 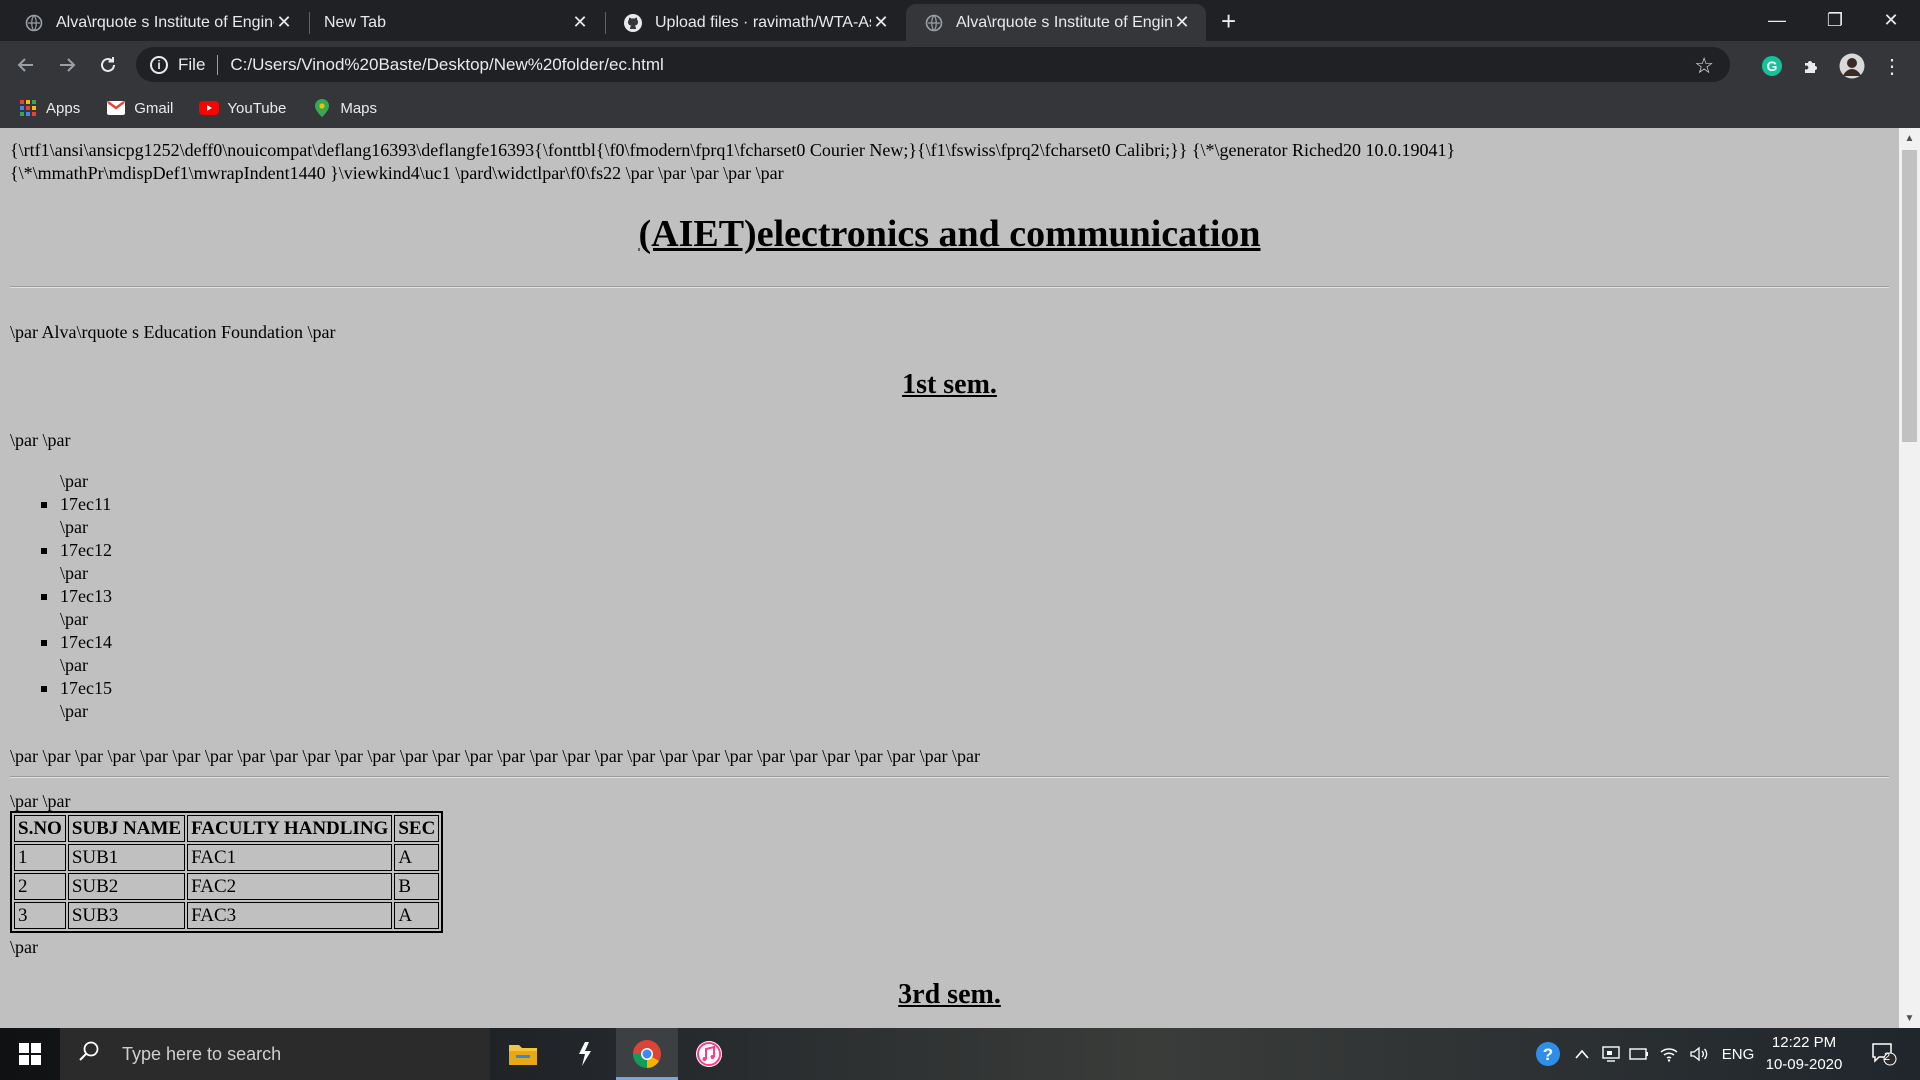 What do you see at coordinates (1639, 1054) in the screenshot?
I see `battery-icon` at bounding box center [1639, 1054].